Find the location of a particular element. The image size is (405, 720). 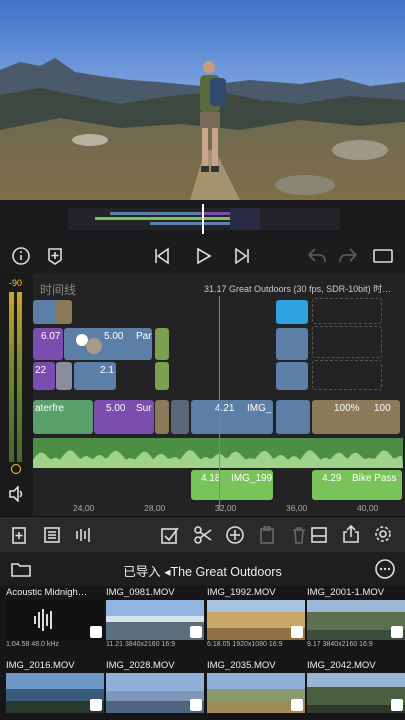

meter-peak: -90 is located at coordinates (16, 283).